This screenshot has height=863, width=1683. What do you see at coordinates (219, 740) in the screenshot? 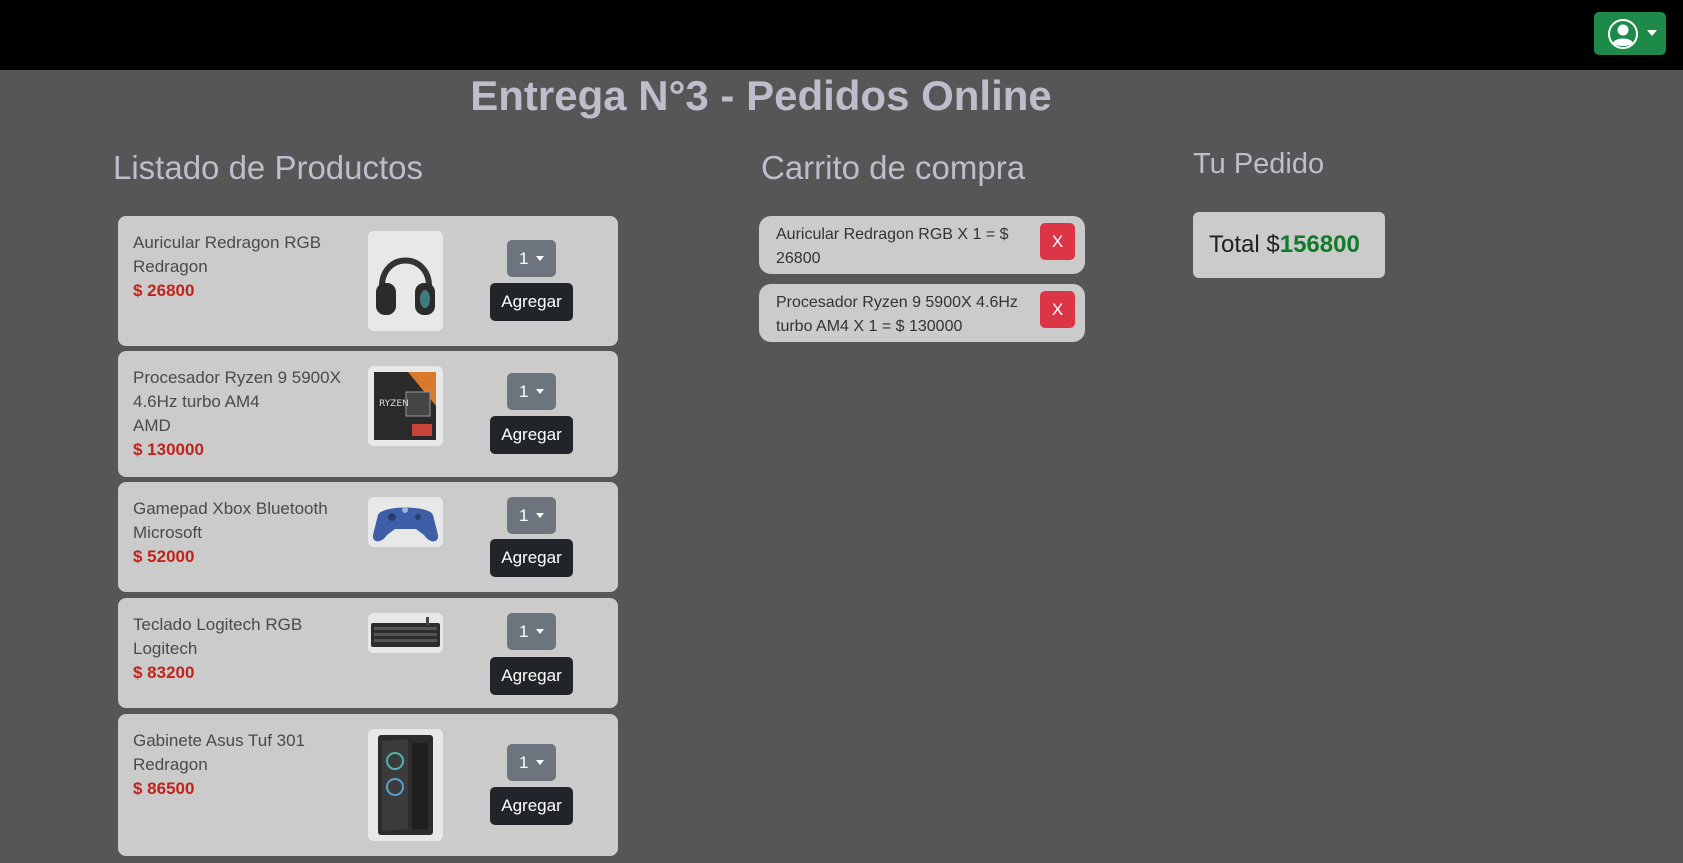
I see `product-name: Gabinete Asus Tuf 301` at bounding box center [219, 740].